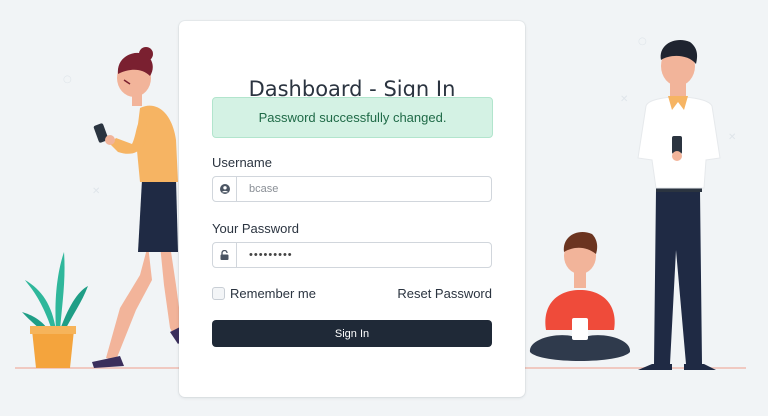 This screenshot has width=768, height=416. What do you see at coordinates (364, 189) in the screenshot?
I see `username-input` at bounding box center [364, 189].